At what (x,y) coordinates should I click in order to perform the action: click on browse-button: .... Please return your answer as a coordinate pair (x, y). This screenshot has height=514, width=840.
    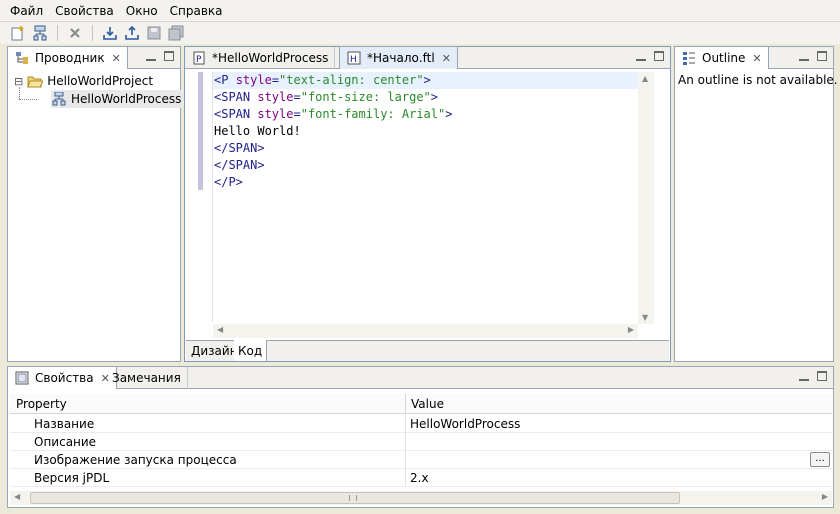
    Looking at the image, I should click on (820, 459).